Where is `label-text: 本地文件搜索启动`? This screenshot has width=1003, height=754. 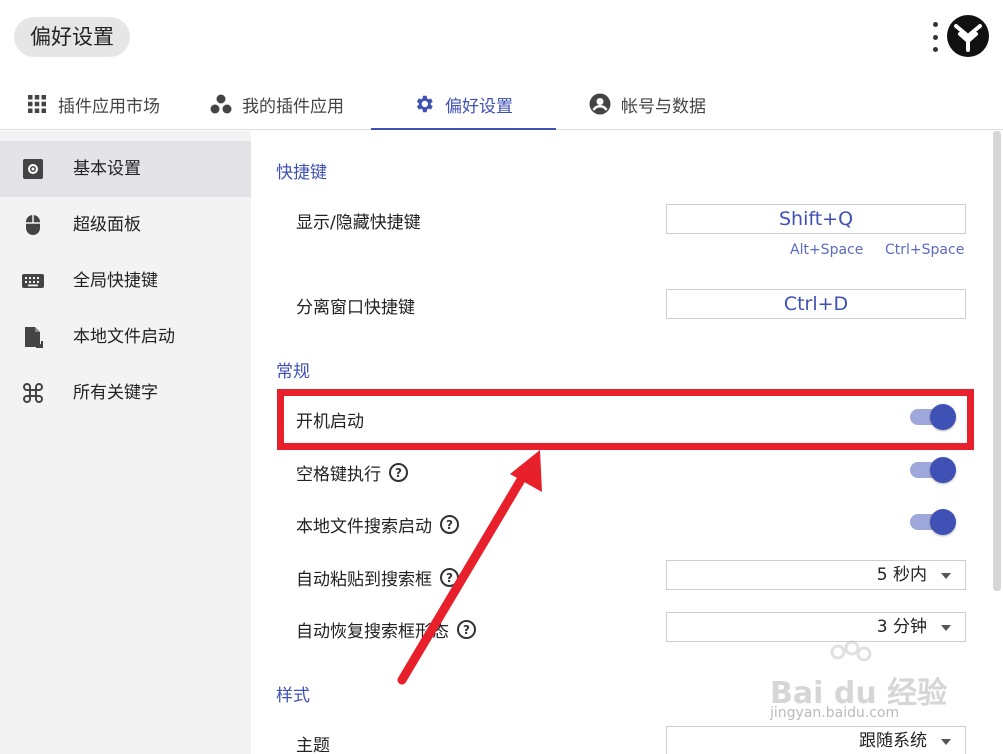
label-text: 本地文件搜索启动 is located at coordinates (364, 527).